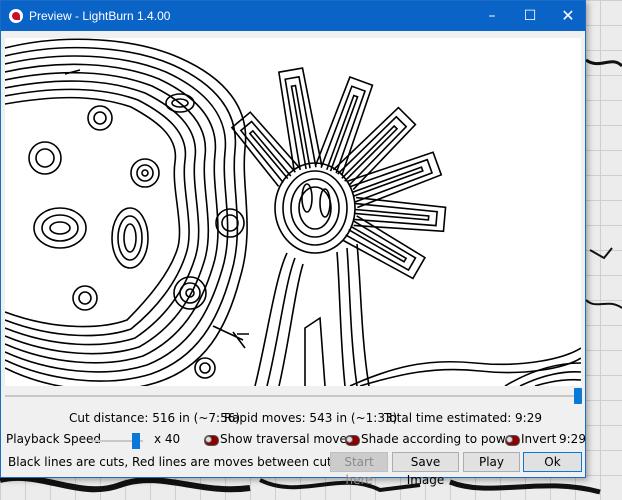 The image size is (622, 500). I want to click on cut-distance-text: Cut distance: 516 in (~7:56), so click(155, 418).